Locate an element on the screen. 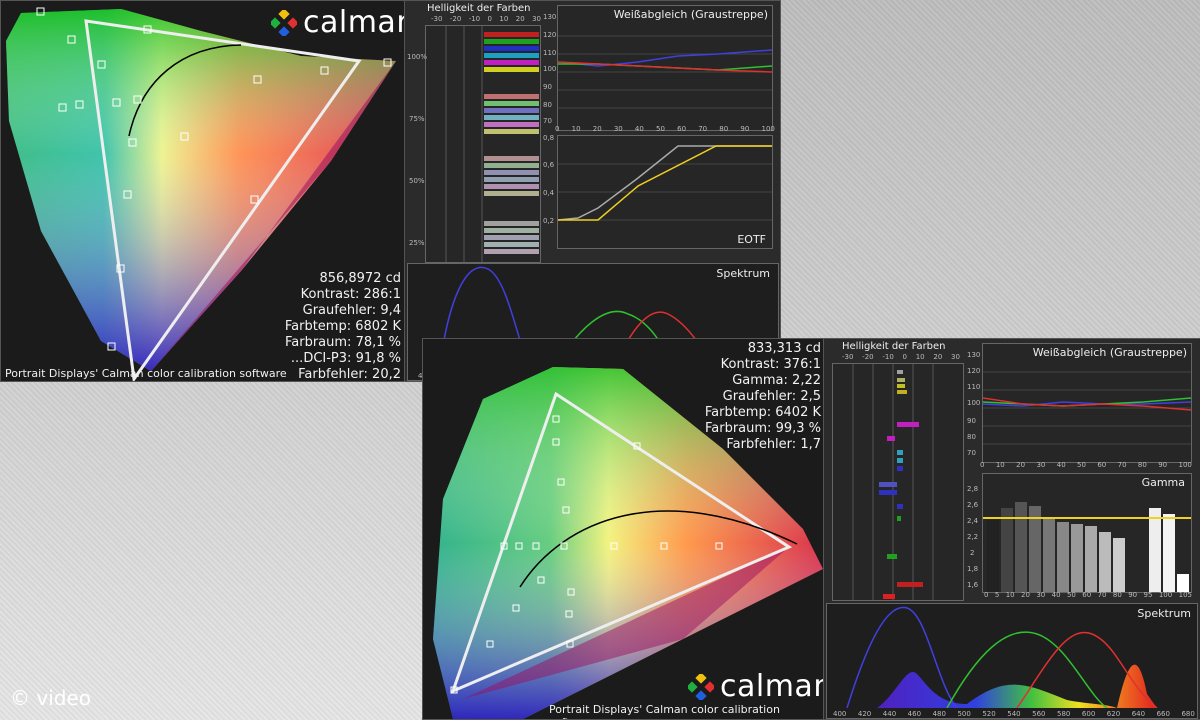 The image size is (1200, 720). brightness-title-1: Helligkeit der Farben is located at coordinates (479, 8).